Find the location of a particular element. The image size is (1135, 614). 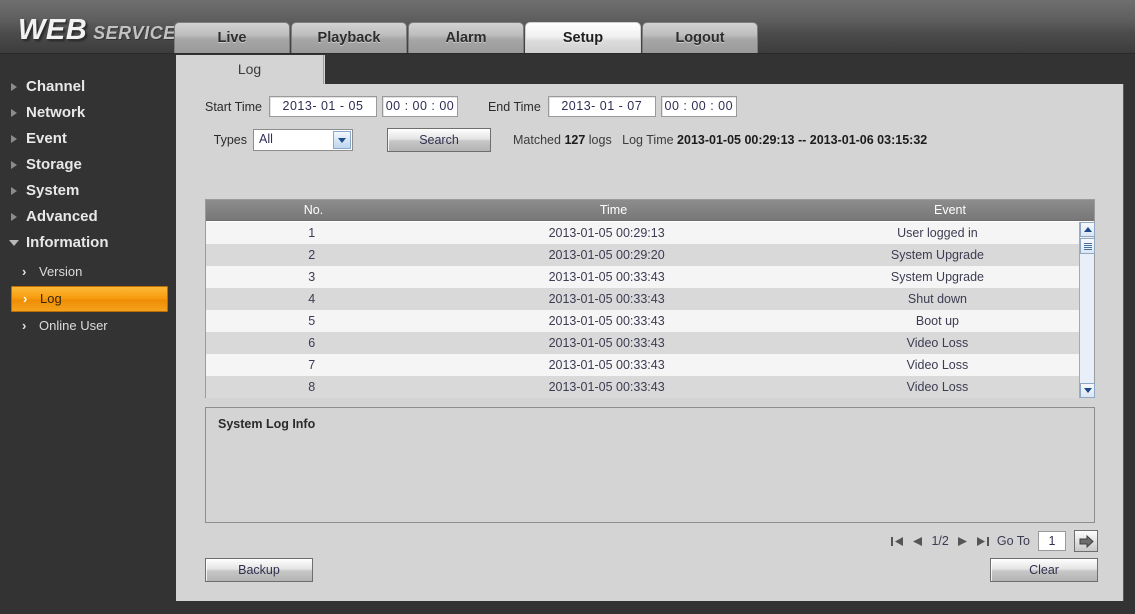

main-nav-tabs: Live Playback Alarm Setup Logout is located at coordinates (466, 37).